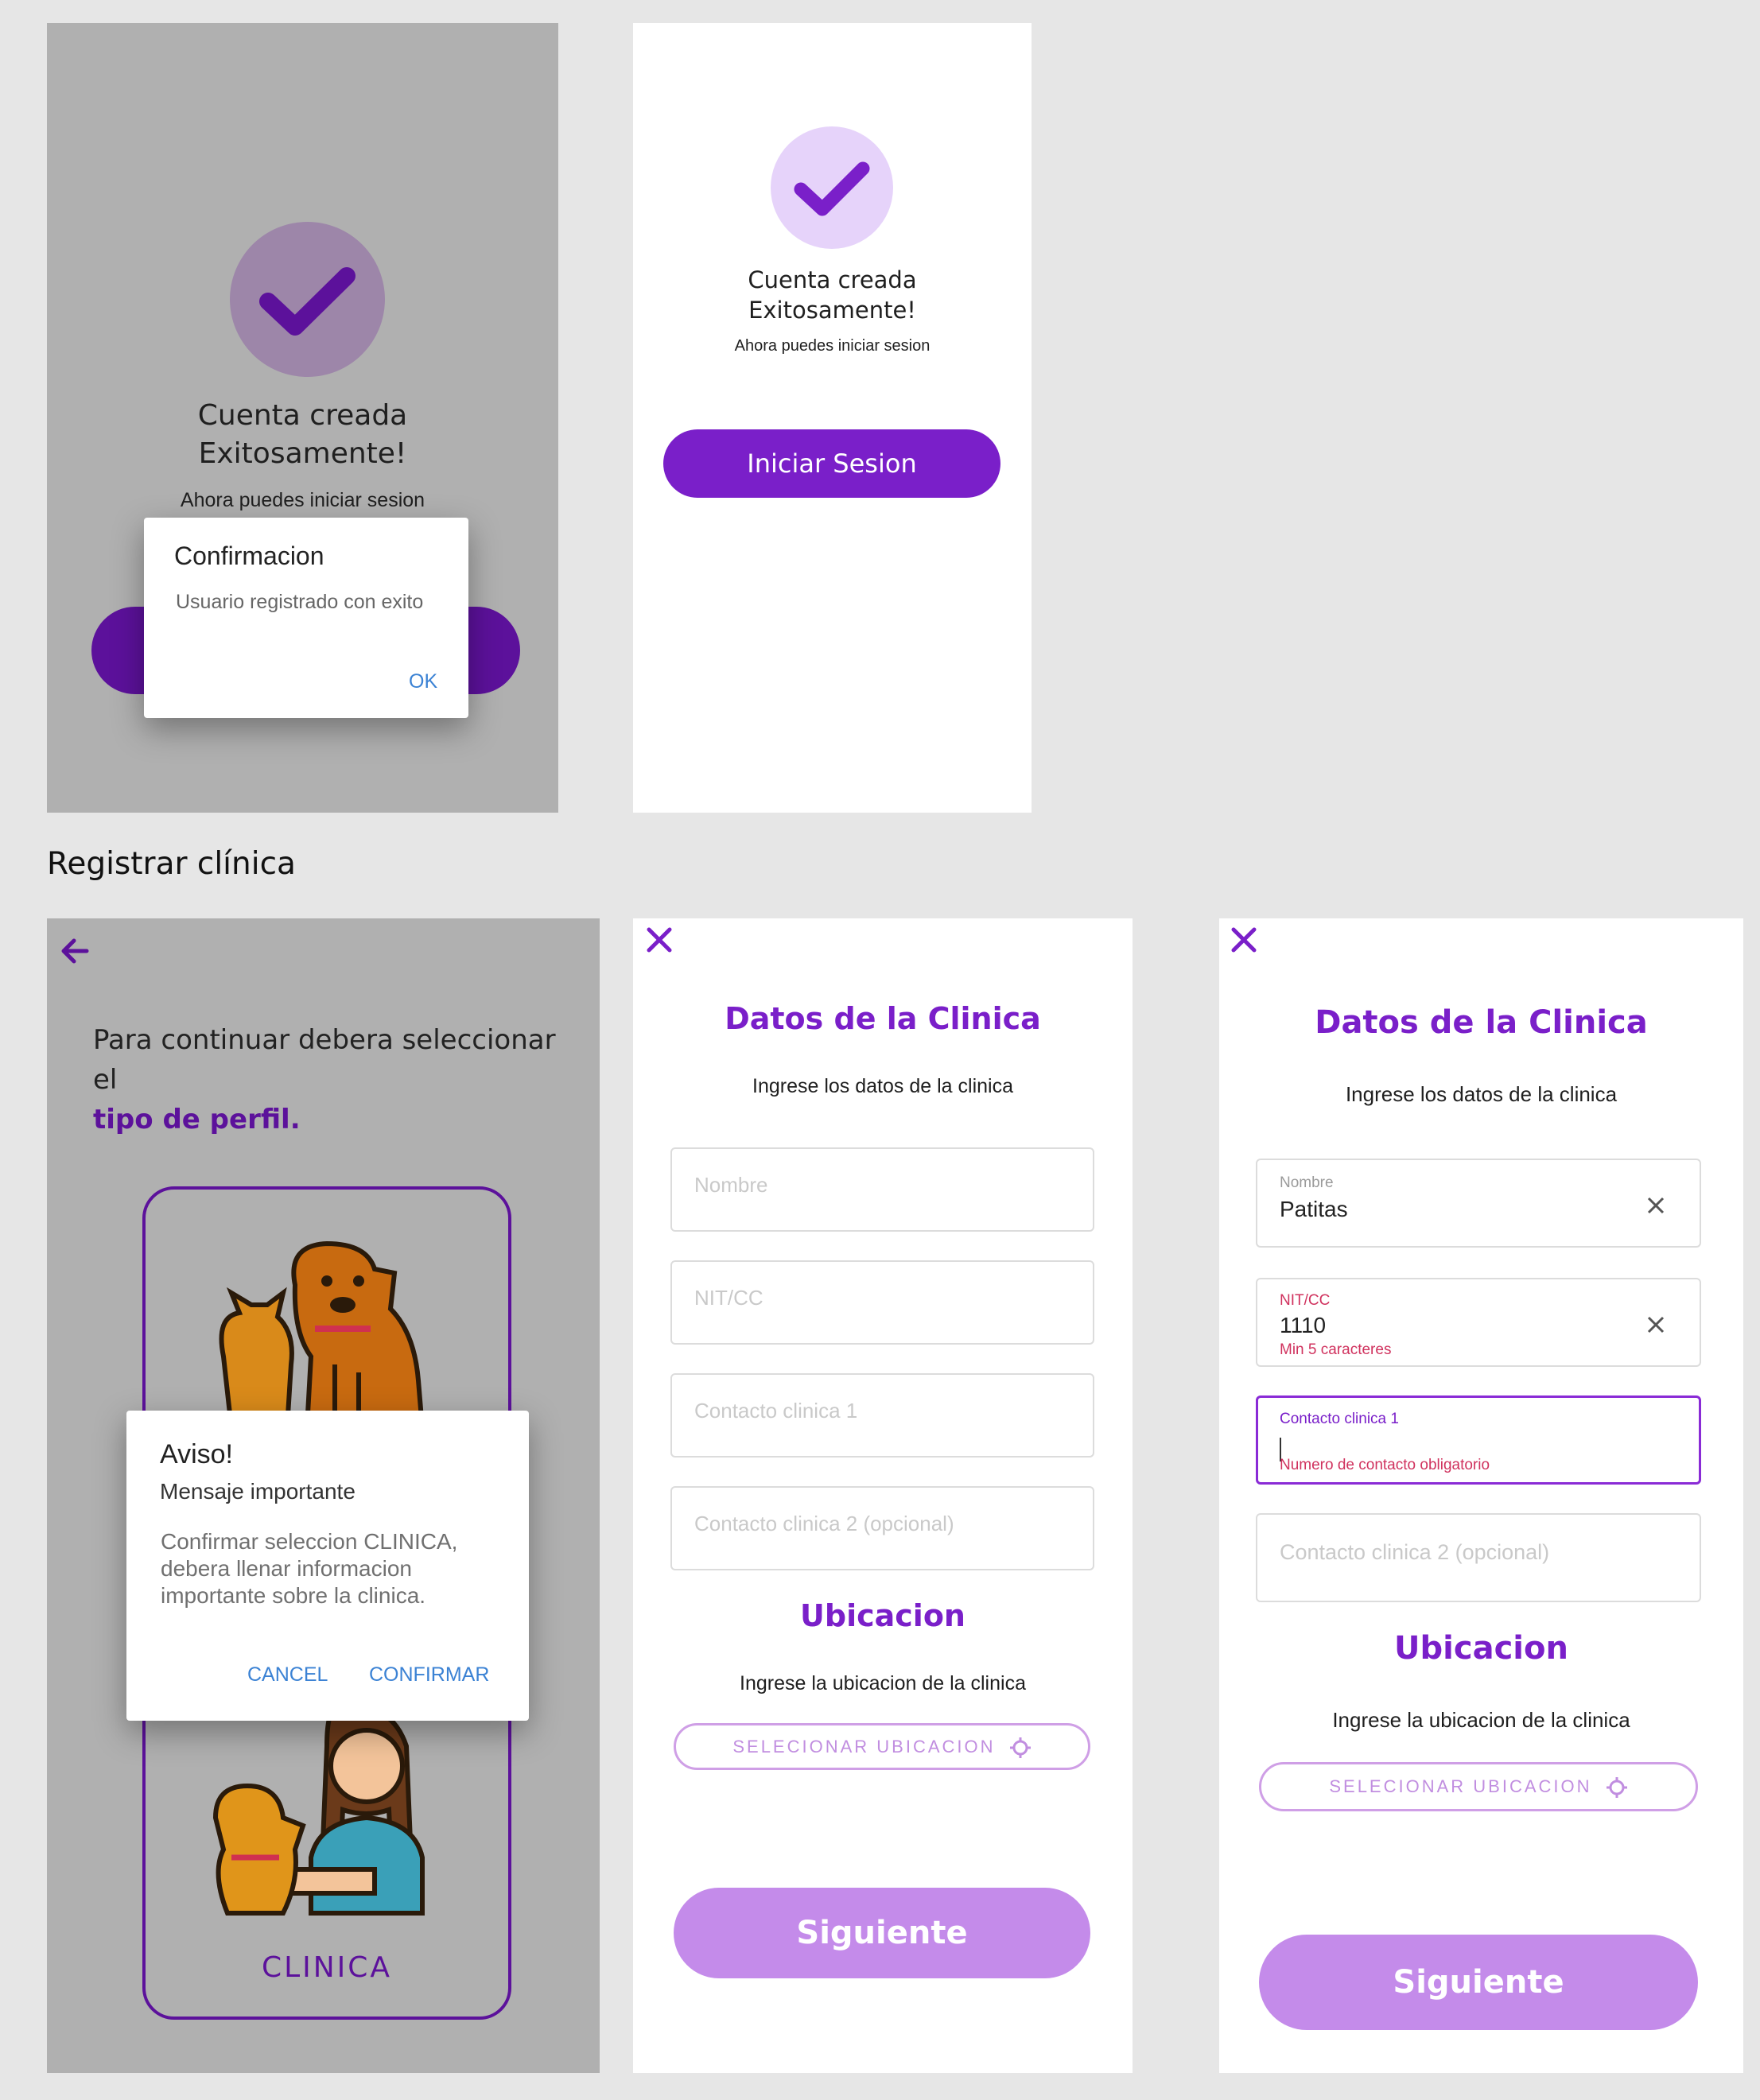 This screenshot has height=2100, width=1760. Describe the element at coordinates (1307, 1182) in the screenshot. I see `nombre-label: Nombre` at that location.